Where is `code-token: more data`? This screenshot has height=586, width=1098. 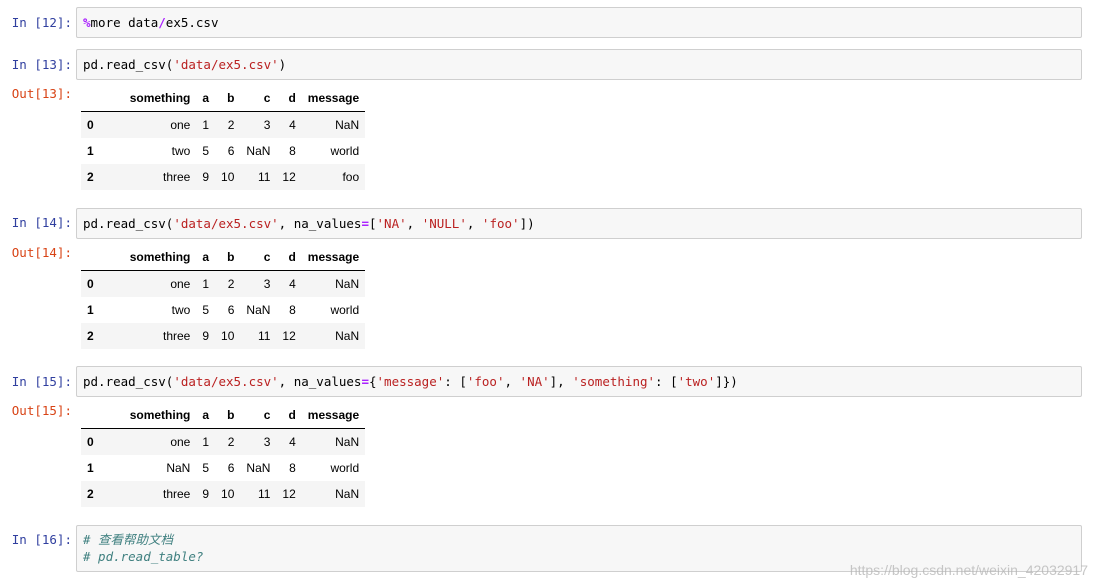
code-token: more data is located at coordinates (124, 22).